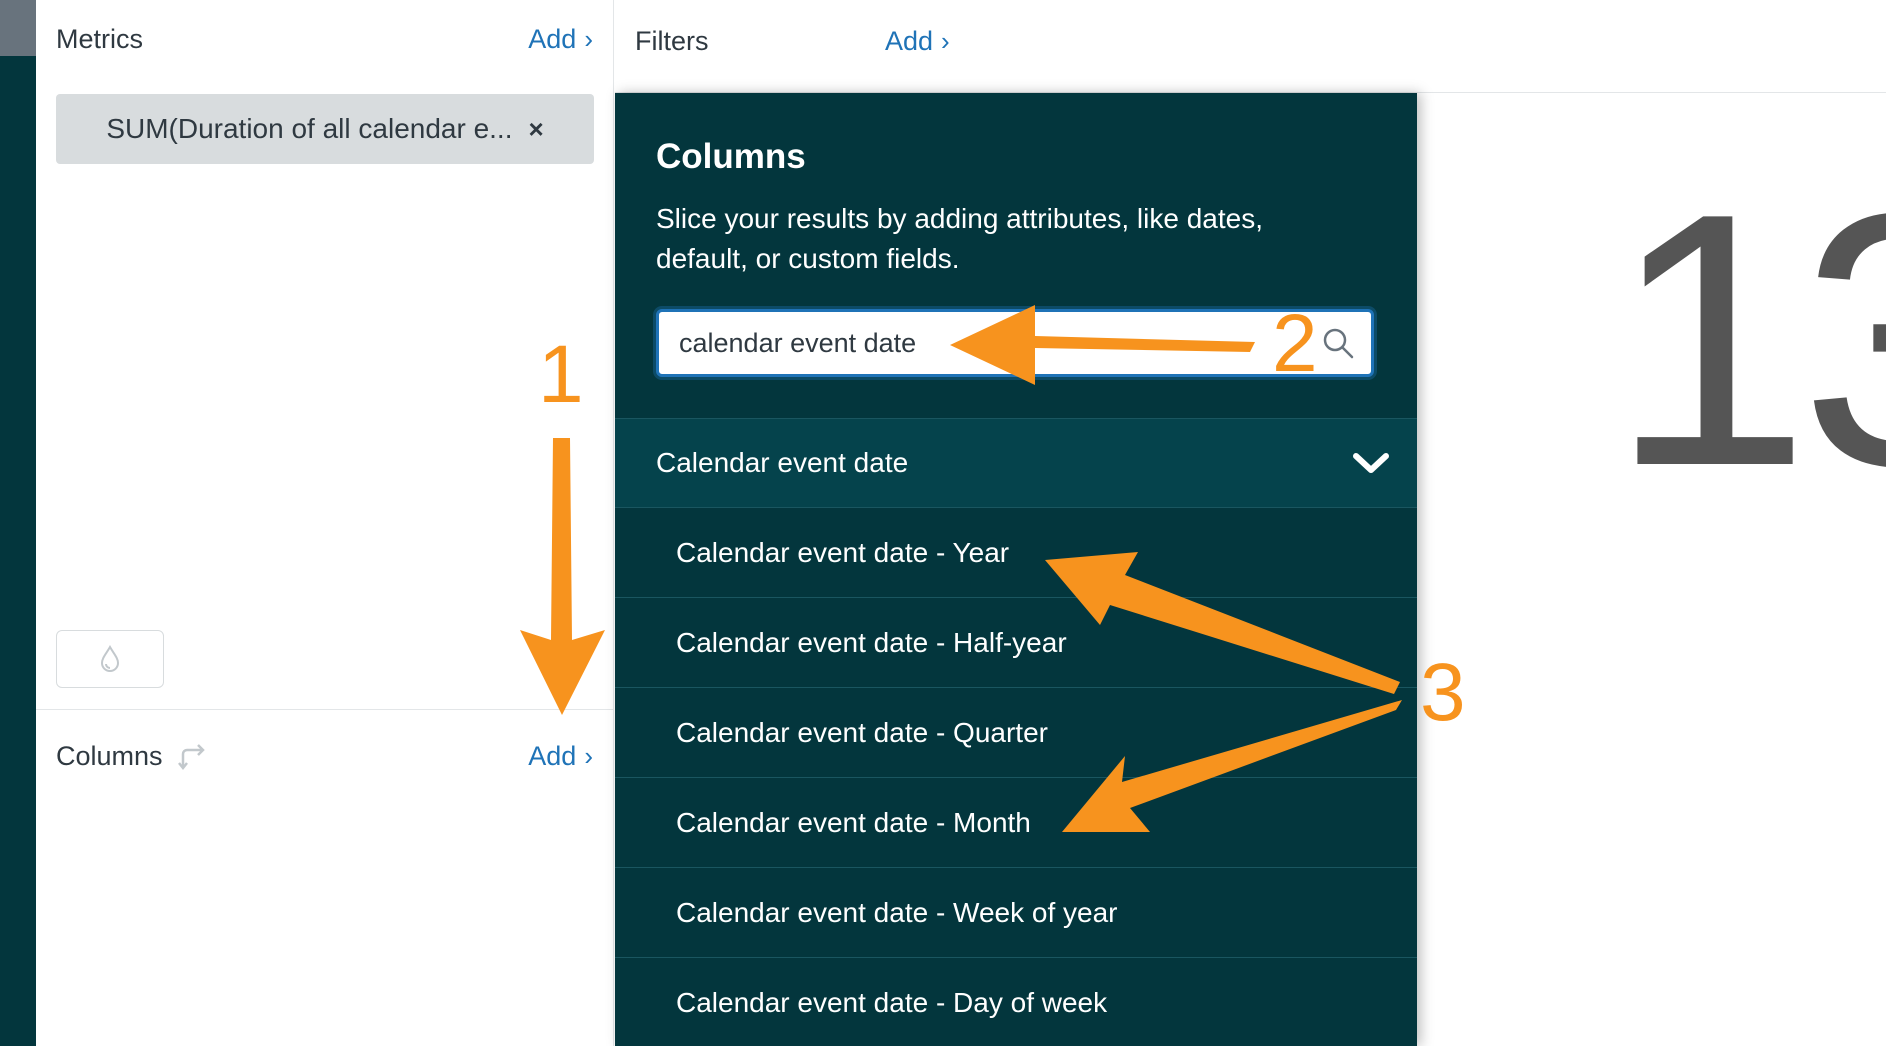 This screenshot has width=1886, height=1046. Describe the element at coordinates (1016, 553) in the screenshot. I see `attribute-option-year: Calendar event date - Year` at that location.